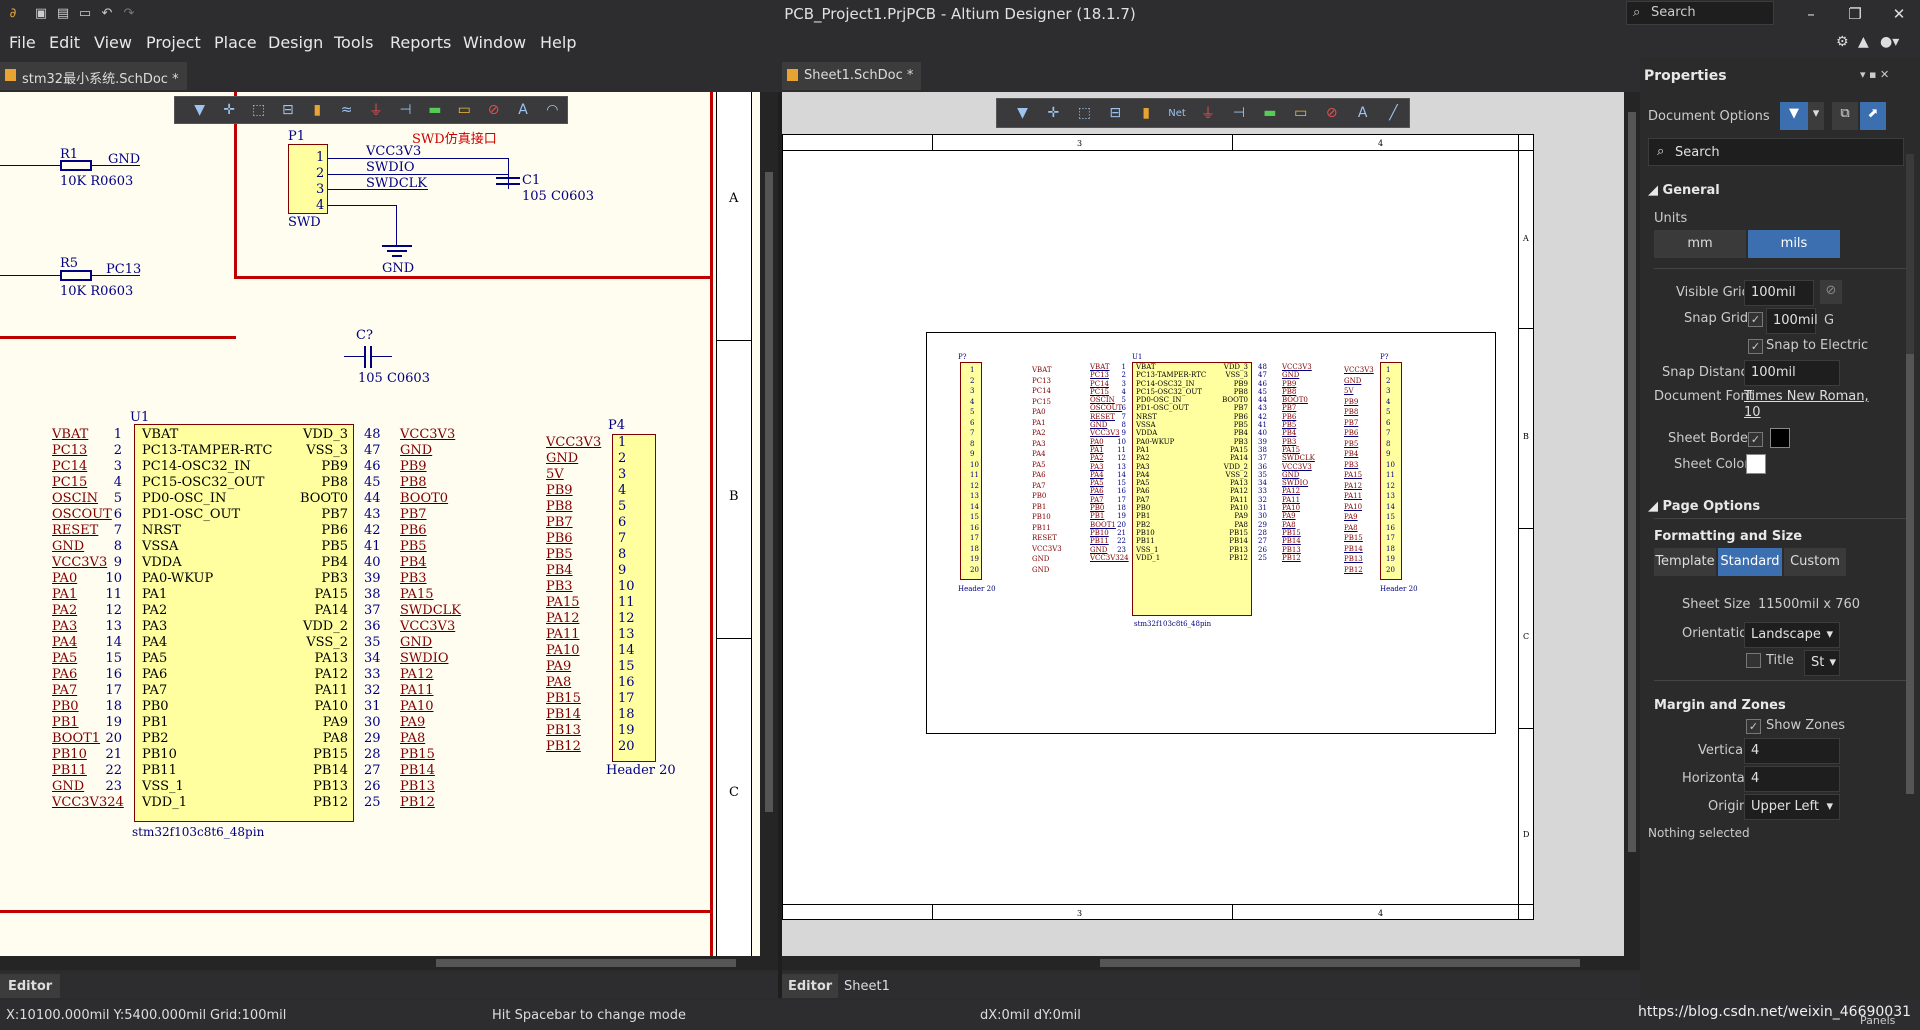  I want to click on visible-grid-input: 100mil, so click(1779, 293).